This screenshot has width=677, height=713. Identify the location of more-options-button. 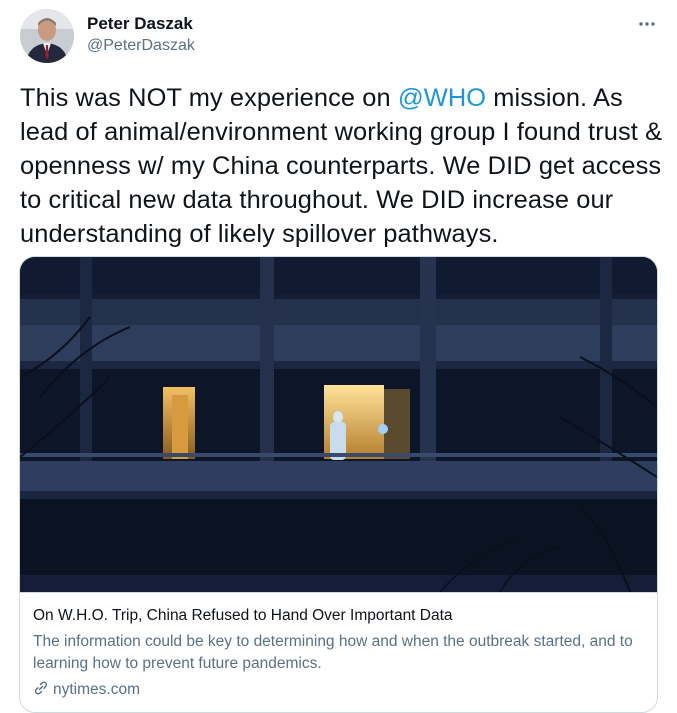
(647, 23).